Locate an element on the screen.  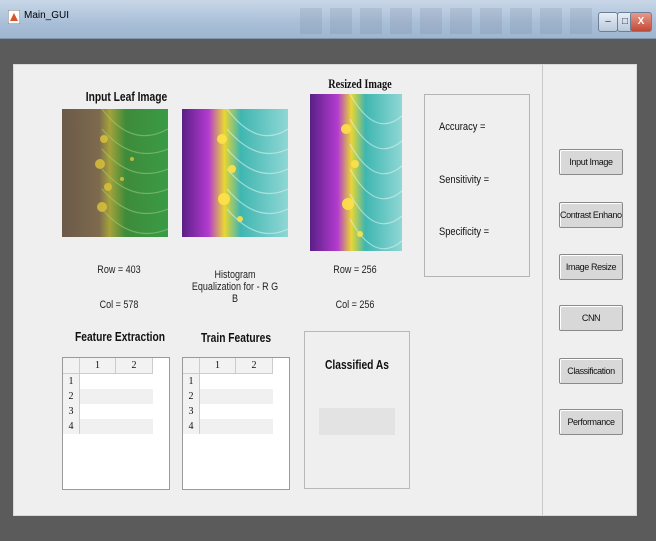
resized-col-label: Col = 256 is located at coordinates (355, 305).